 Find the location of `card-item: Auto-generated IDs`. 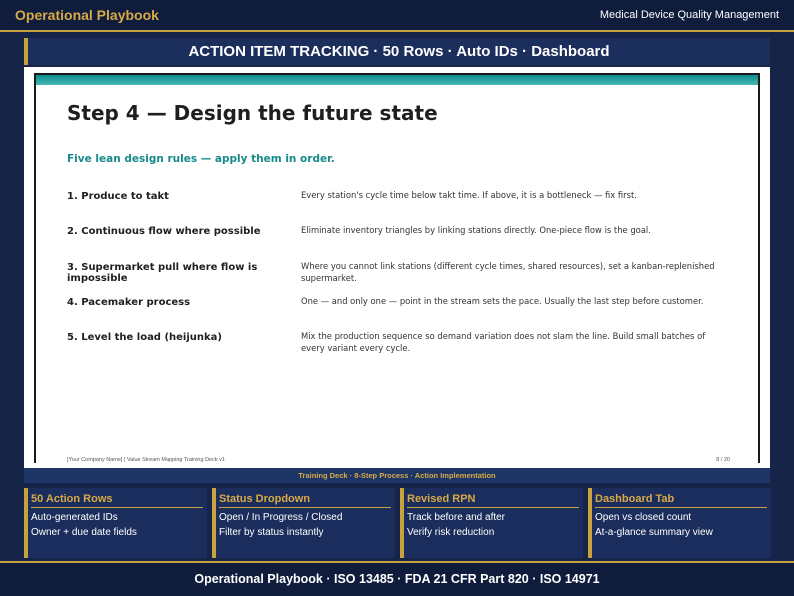

card-item: Auto-generated IDs is located at coordinates (74, 517).